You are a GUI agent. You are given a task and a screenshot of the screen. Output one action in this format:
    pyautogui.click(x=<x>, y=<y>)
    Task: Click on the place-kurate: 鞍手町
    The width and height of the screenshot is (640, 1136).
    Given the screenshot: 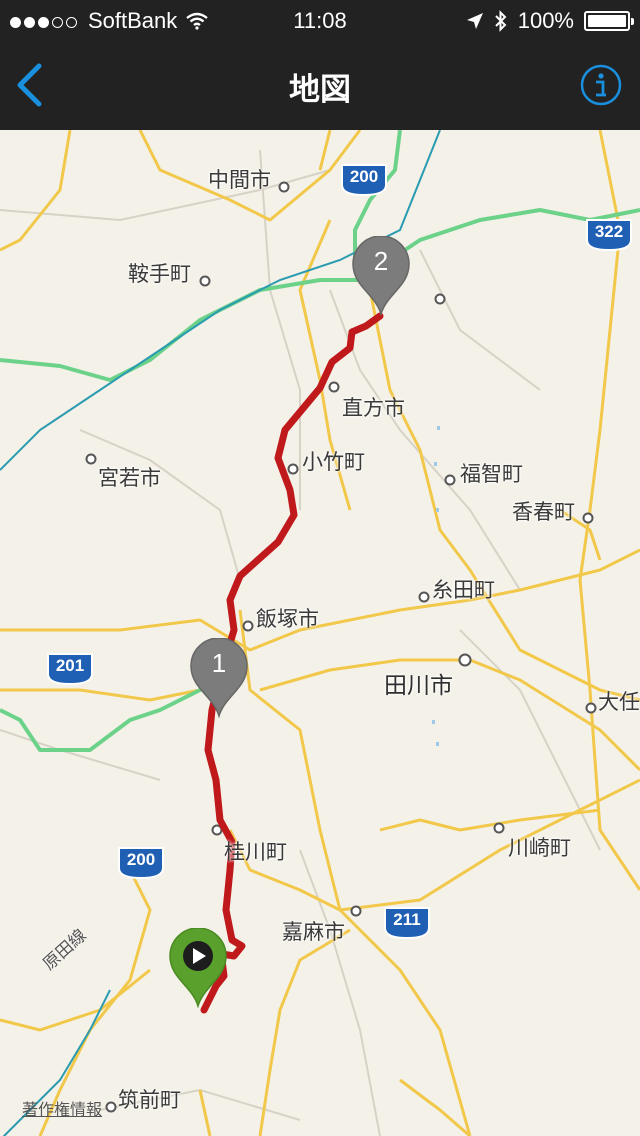 What is the action you would take?
    pyautogui.click(x=159, y=274)
    